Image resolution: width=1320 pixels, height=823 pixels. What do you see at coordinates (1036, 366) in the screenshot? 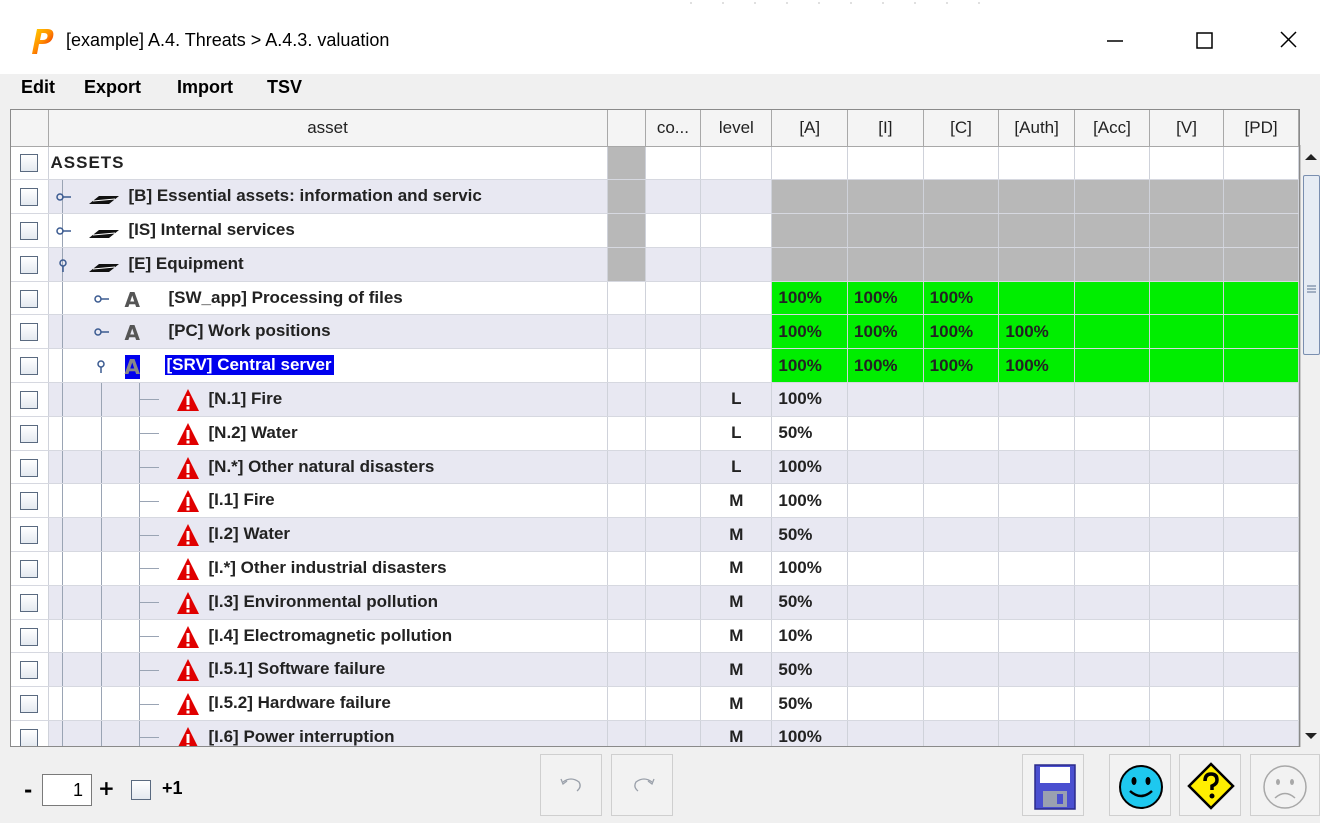
I see `value-cell-auth: 100%` at bounding box center [1036, 366].